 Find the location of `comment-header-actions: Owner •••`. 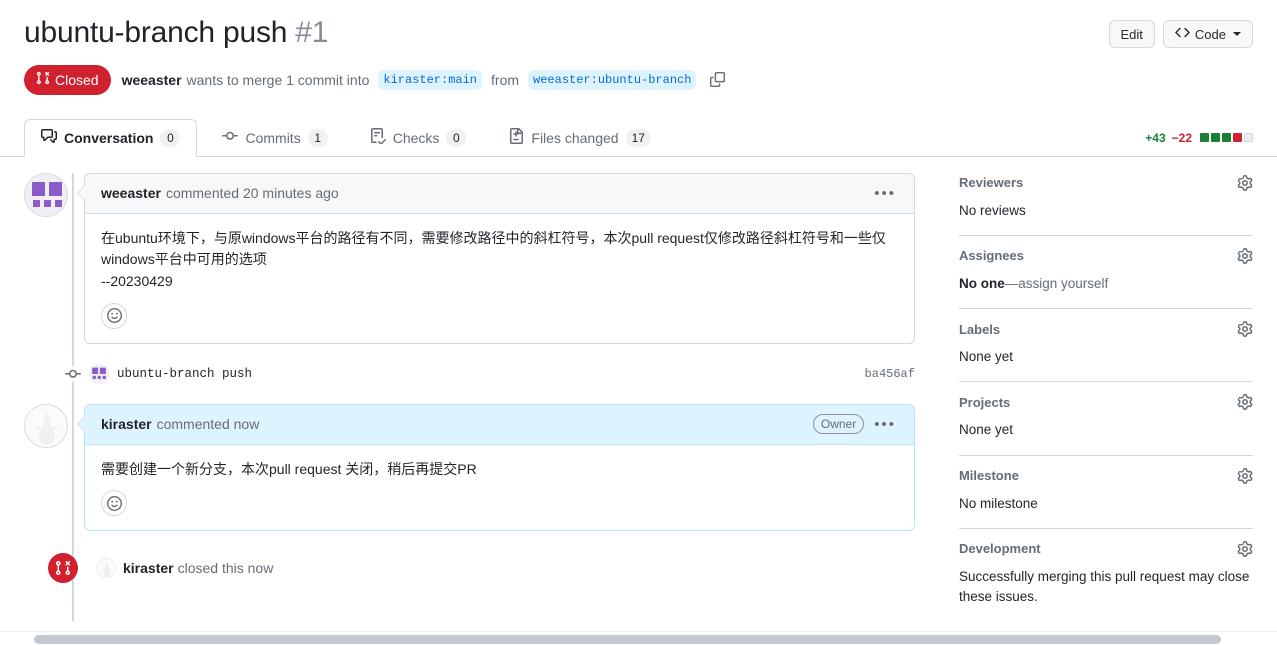

comment-header-actions: Owner ••• is located at coordinates (855, 424).